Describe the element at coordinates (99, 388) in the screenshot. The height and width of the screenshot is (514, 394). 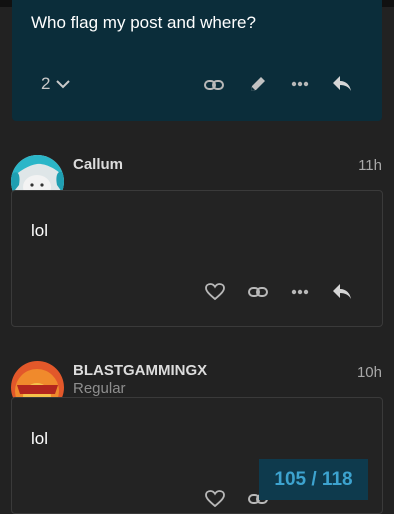
I see `user-title: Regular` at that location.